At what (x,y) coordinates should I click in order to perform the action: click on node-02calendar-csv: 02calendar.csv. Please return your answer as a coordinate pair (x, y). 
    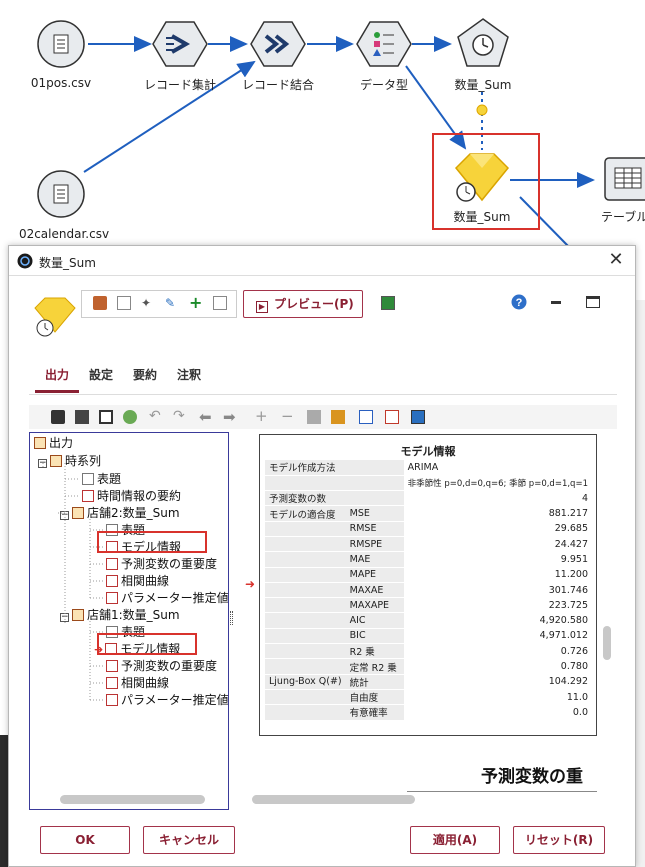
    Looking at the image, I should click on (64, 205).